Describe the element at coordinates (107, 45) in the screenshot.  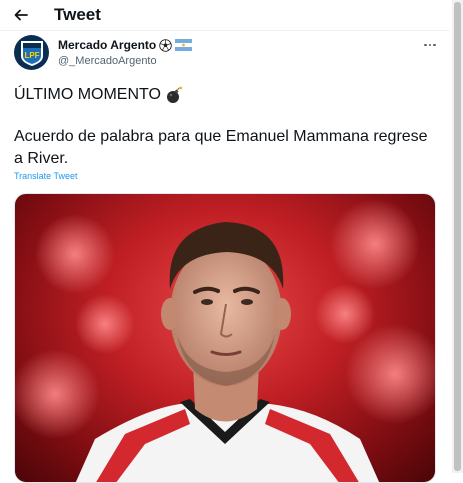
I see `author-name-text: Mercado Argento` at that location.